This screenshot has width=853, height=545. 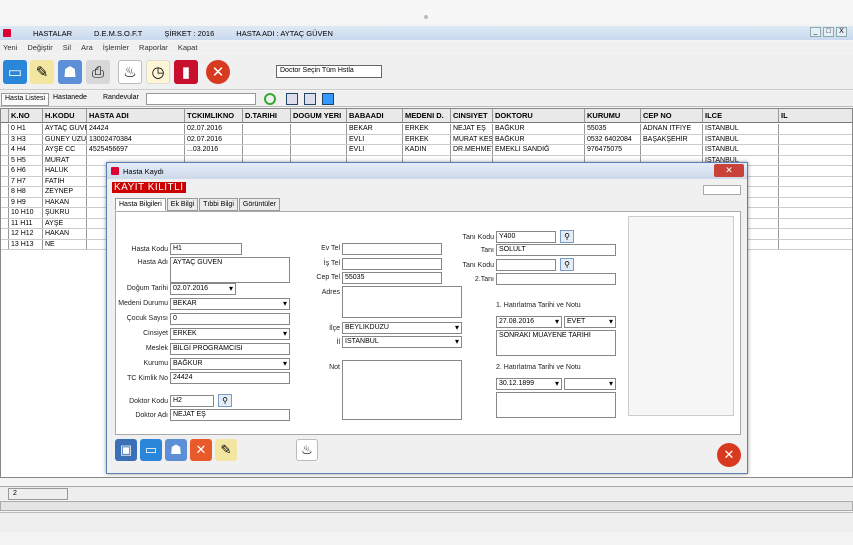 What do you see at coordinates (116, 47) in the screenshot?
I see `menu-operations: İşlemler` at bounding box center [116, 47].